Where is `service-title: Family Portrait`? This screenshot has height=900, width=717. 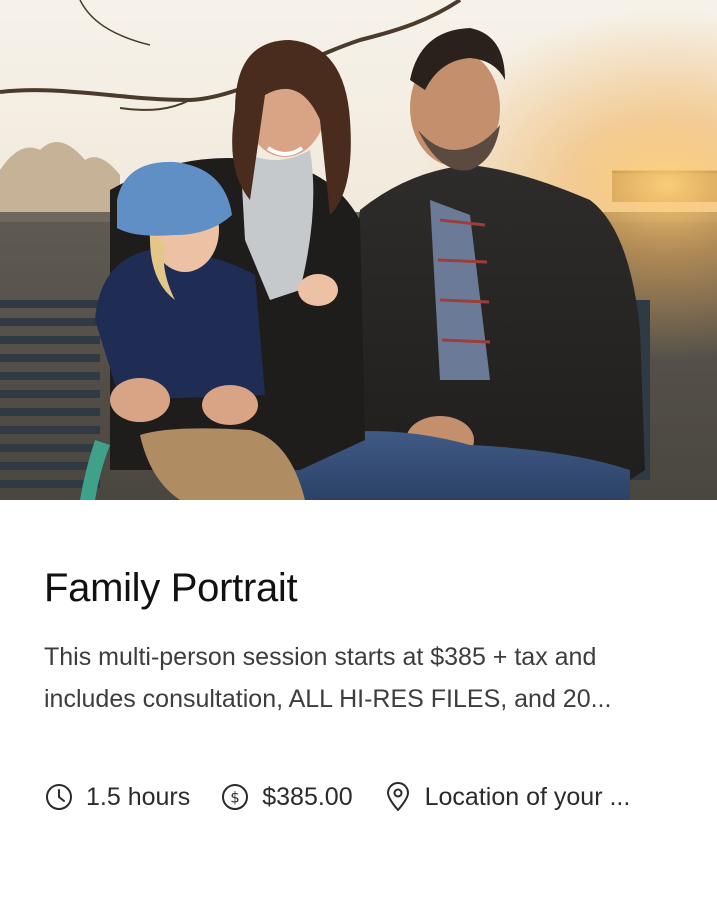
service-title: Family Portrait is located at coordinates (364, 588).